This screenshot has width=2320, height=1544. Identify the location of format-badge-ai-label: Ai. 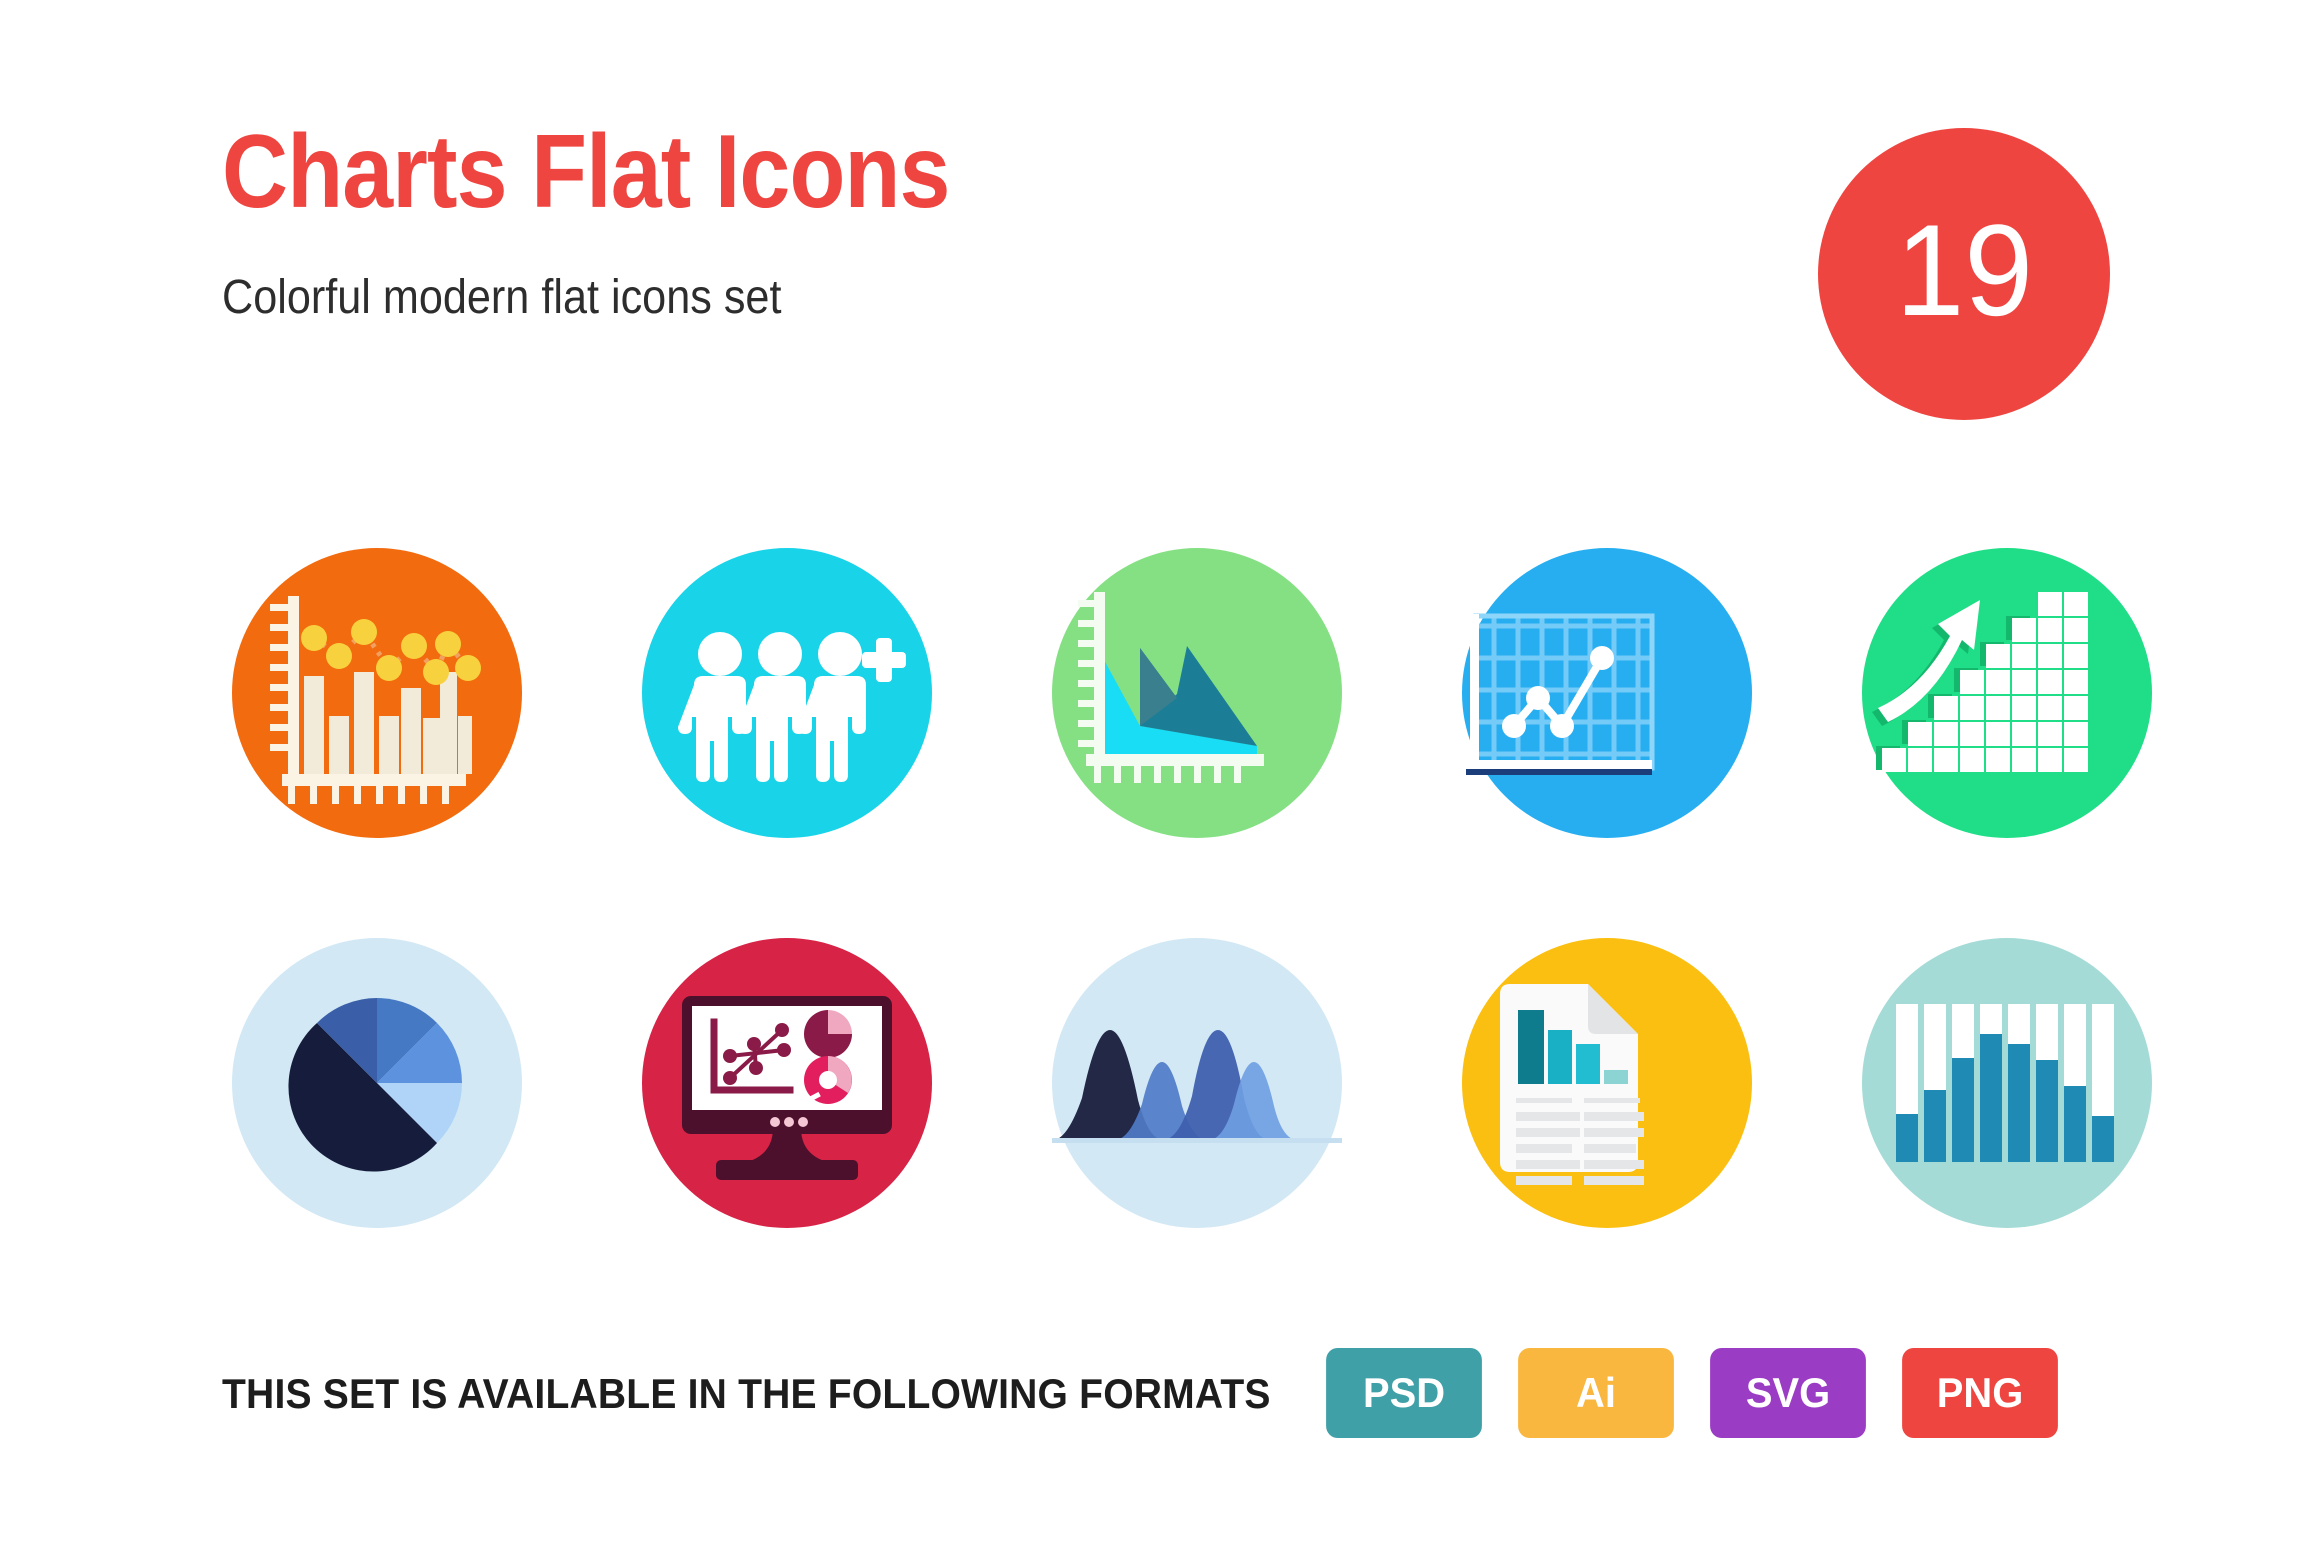
(1596, 1392).